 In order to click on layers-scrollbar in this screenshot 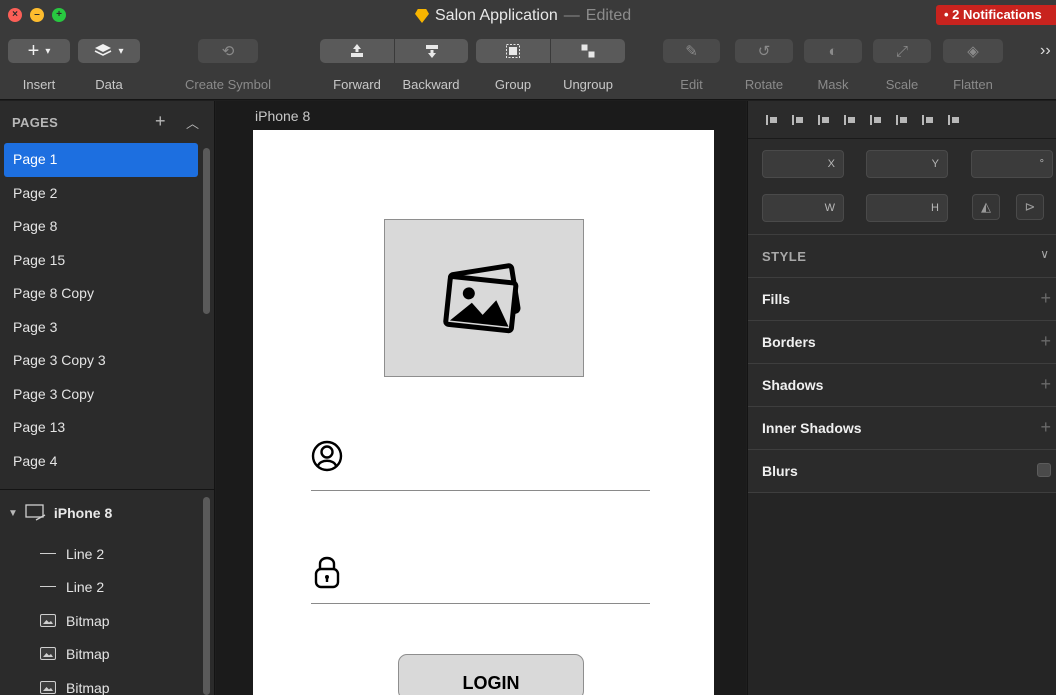, I will do `click(206, 596)`.